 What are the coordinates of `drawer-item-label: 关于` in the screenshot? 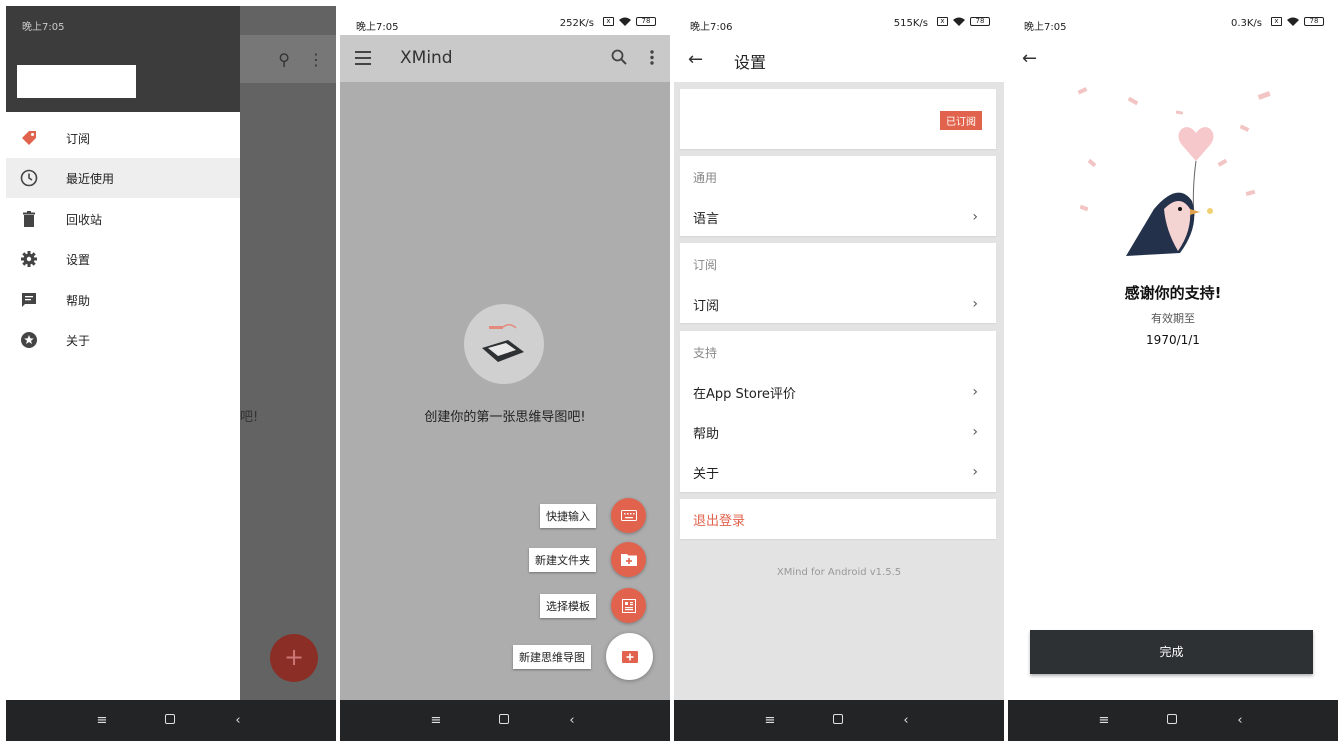 It's located at (78, 340).